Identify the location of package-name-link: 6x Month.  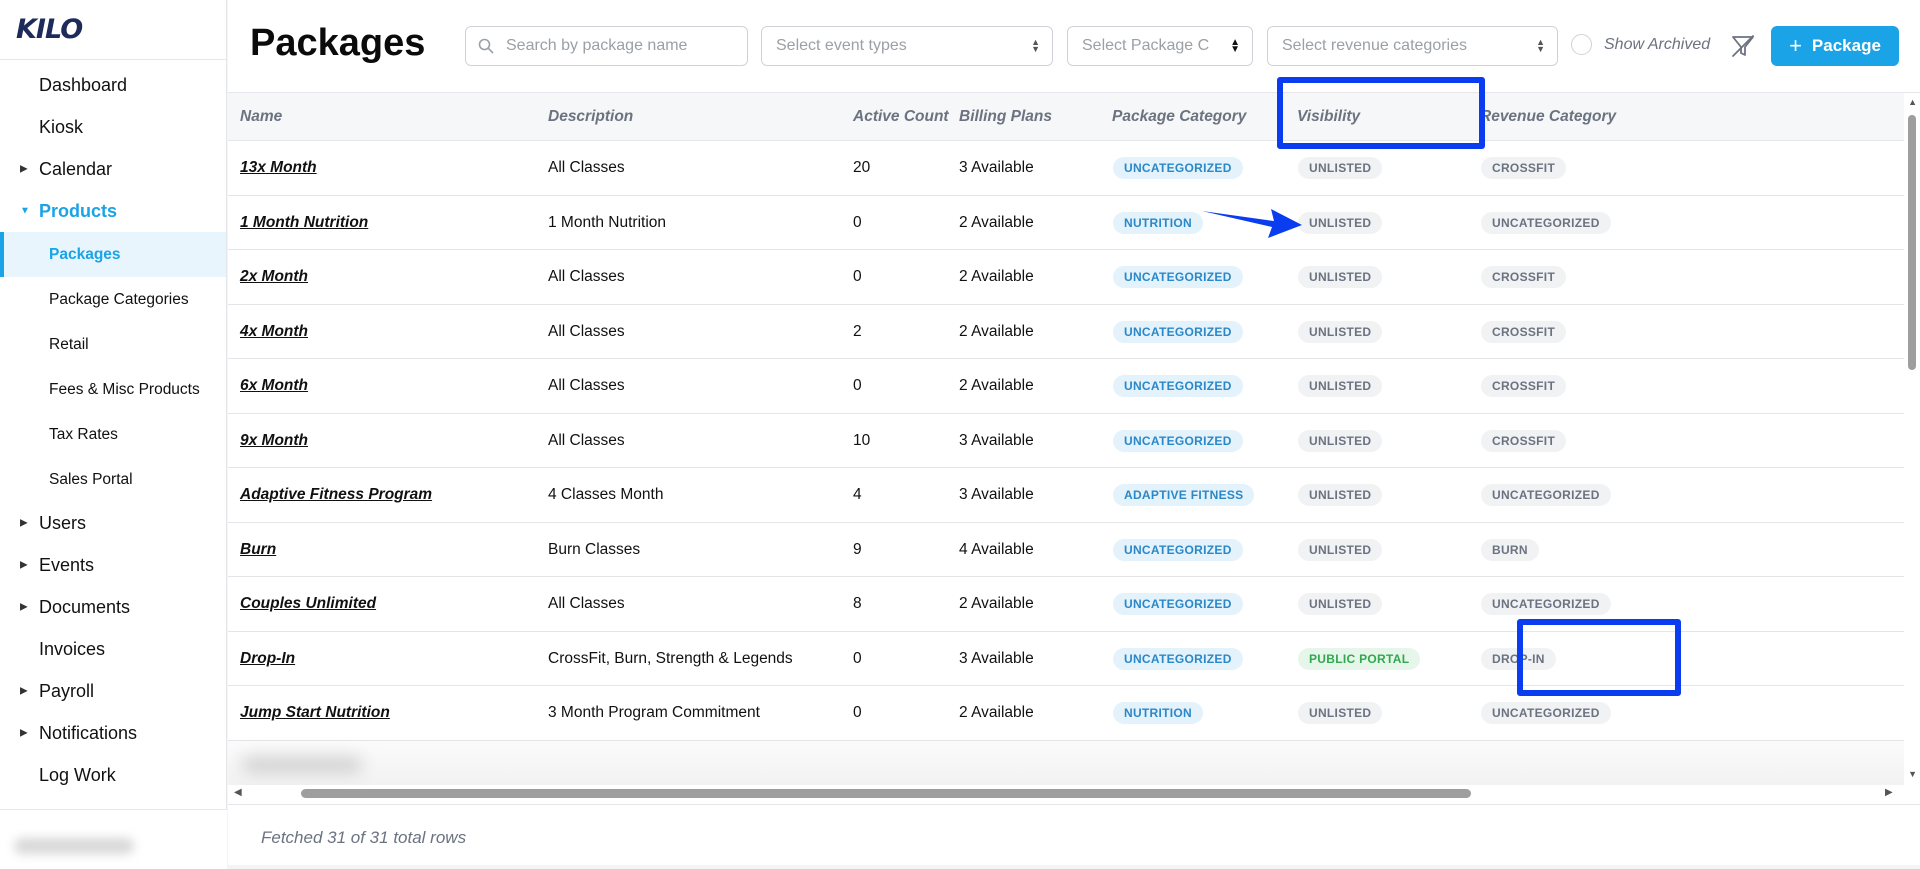
(274, 386).